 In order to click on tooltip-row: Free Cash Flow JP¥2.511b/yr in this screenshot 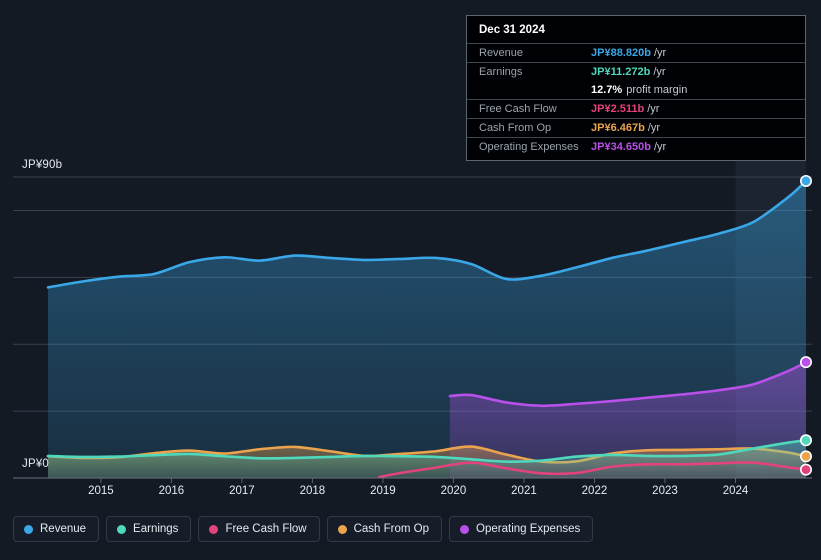, I will do `click(636, 108)`.